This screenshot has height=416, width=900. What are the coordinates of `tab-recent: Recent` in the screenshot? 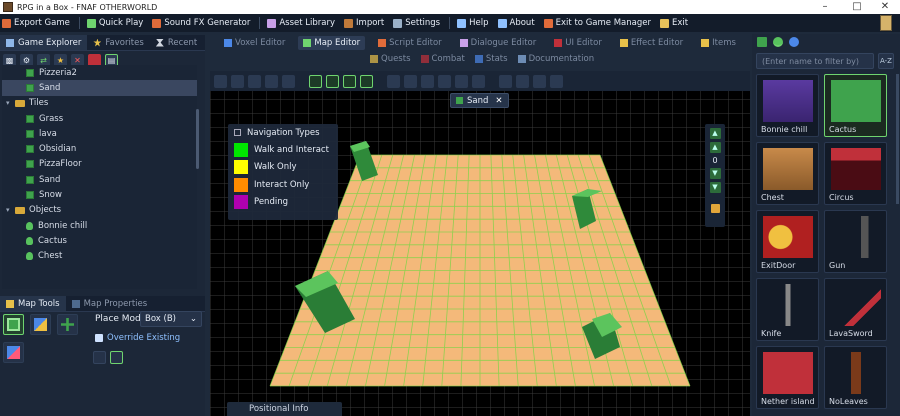 It's located at (176, 42).